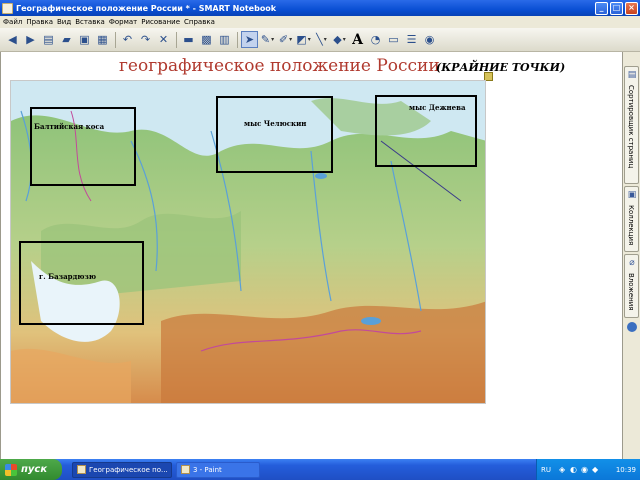 Image resolution: width=640 pixels, height=480 pixels. What do you see at coordinates (48, 39) in the screenshot?
I see `add-page-icon: ▤` at bounding box center [48, 39].